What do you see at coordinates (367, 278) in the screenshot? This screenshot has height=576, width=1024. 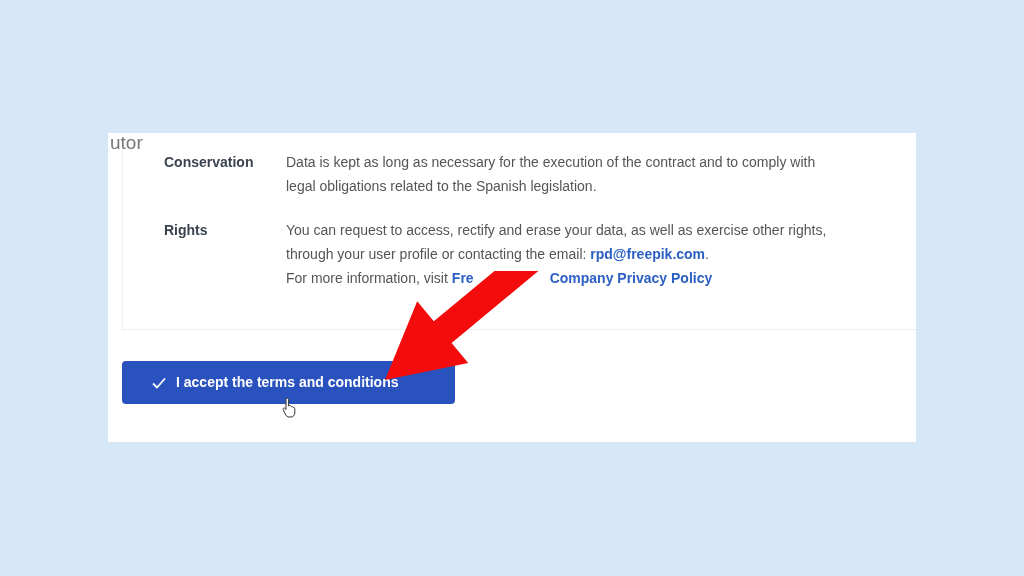 I see `row-text: For more information, visit` at bounding box center [367, 278].